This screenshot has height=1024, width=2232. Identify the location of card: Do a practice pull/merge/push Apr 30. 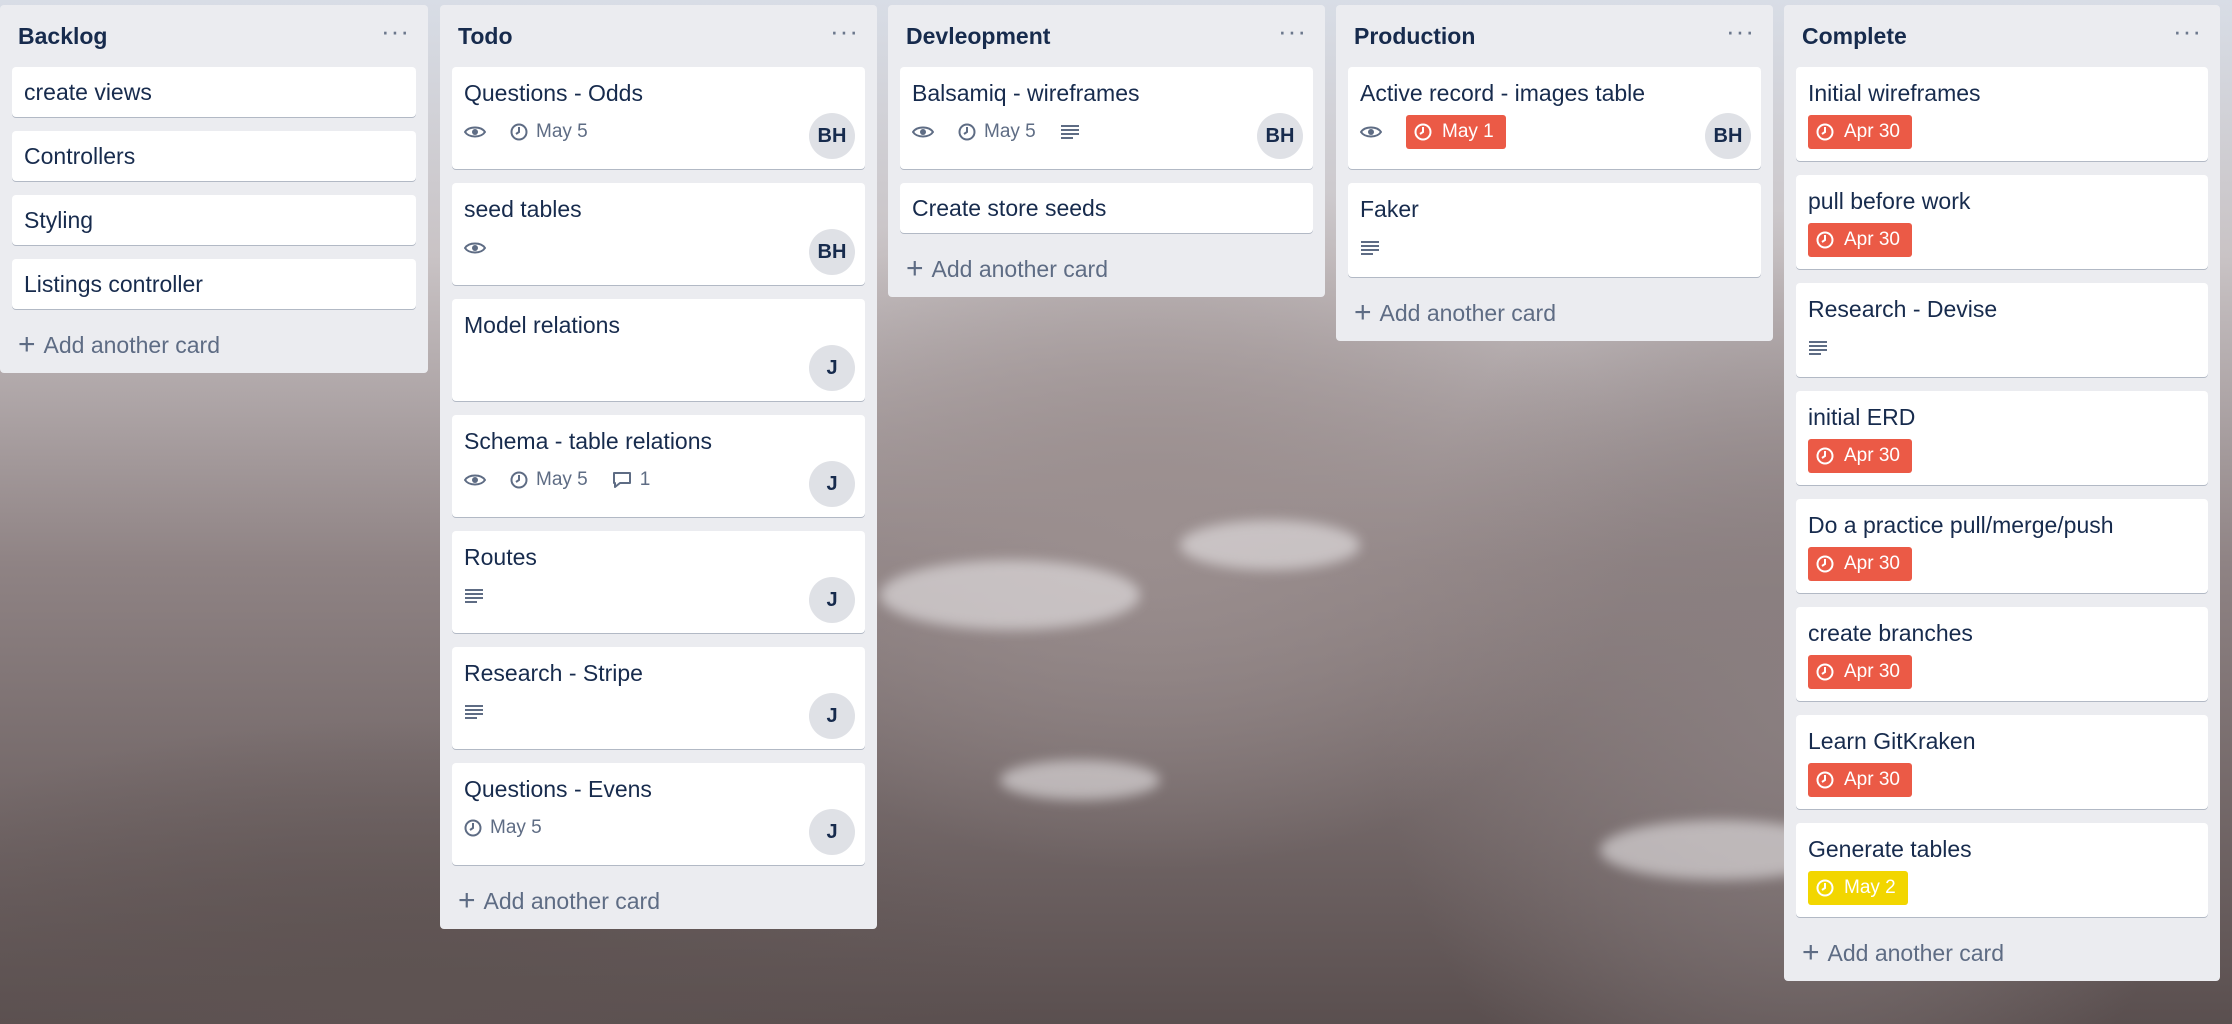
(2002, 546).